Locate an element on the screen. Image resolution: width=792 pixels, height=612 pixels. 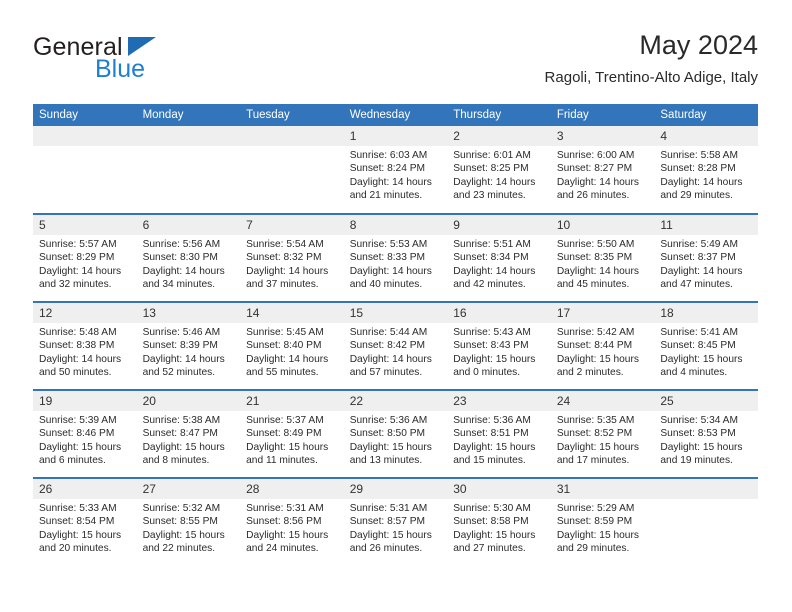
sunset-time: Sunset: 8:27 PM is located at coordinates (594, 169).